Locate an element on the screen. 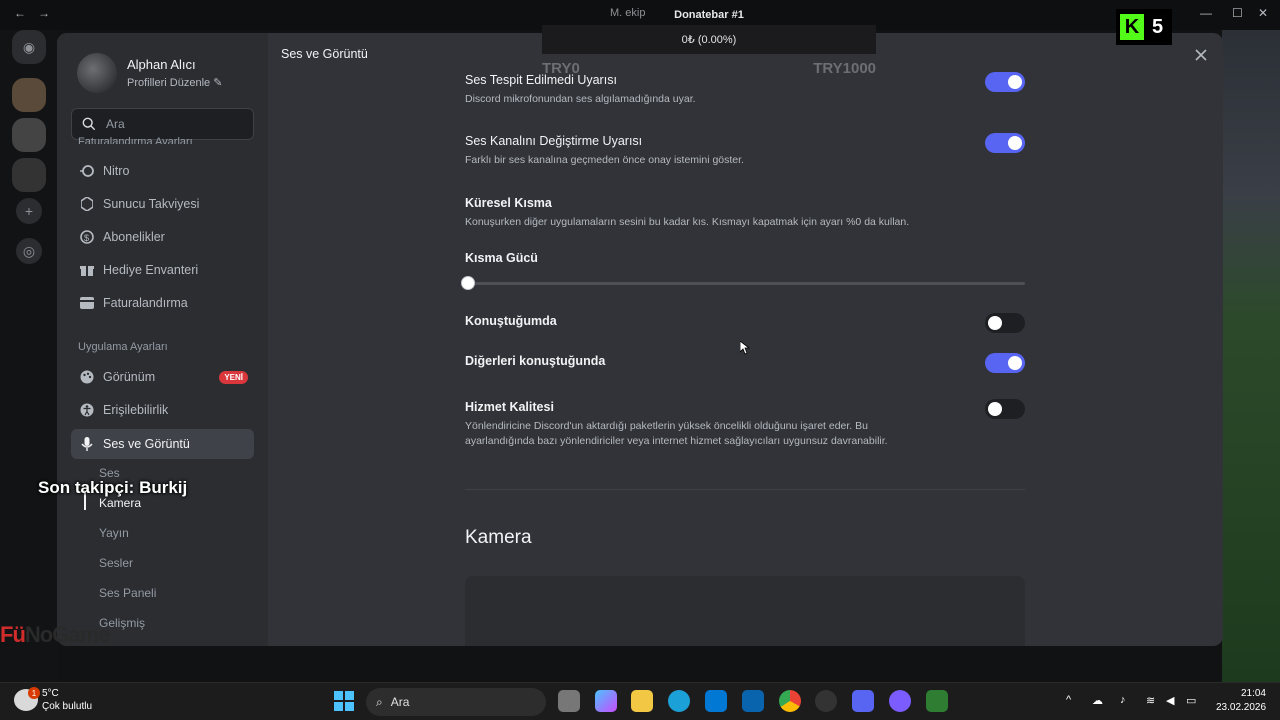 The width and height of the screenshot is (1280, 720). sub-item-soundboard: Ses Paneli is located at coordinates (127, 593).